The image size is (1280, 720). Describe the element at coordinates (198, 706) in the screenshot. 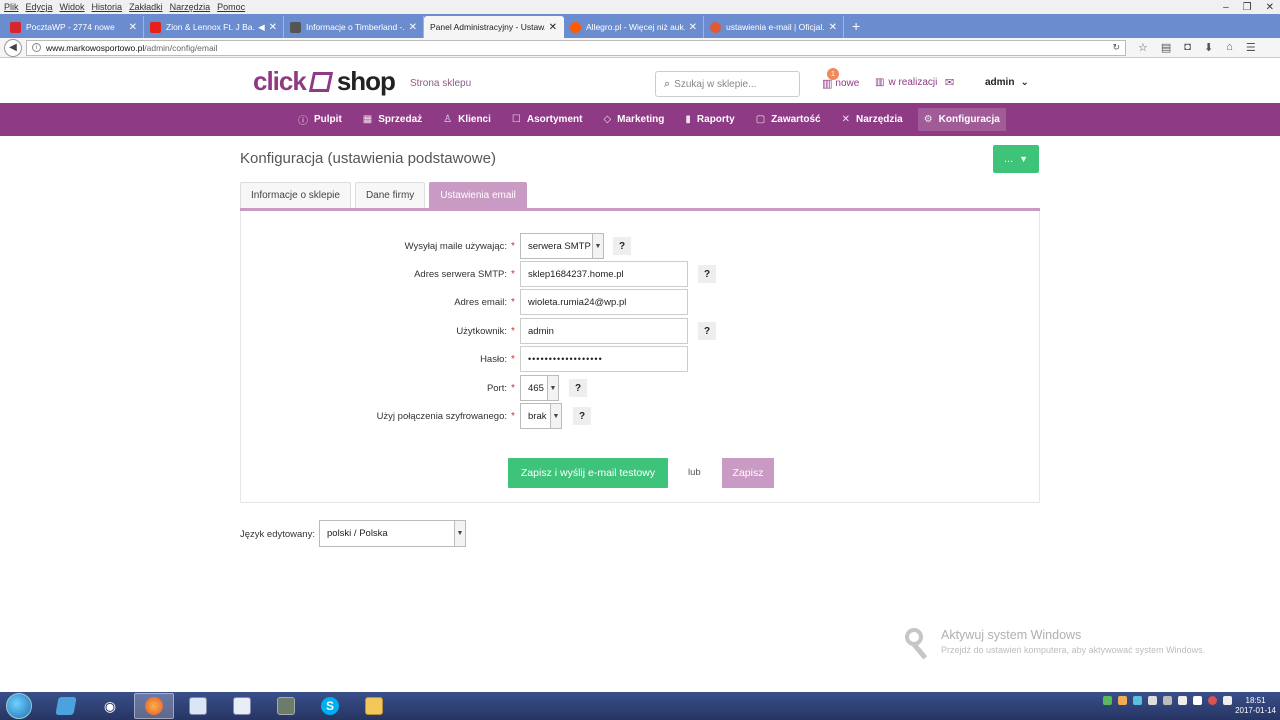

I see `taskbar-app-notepad` at that location.